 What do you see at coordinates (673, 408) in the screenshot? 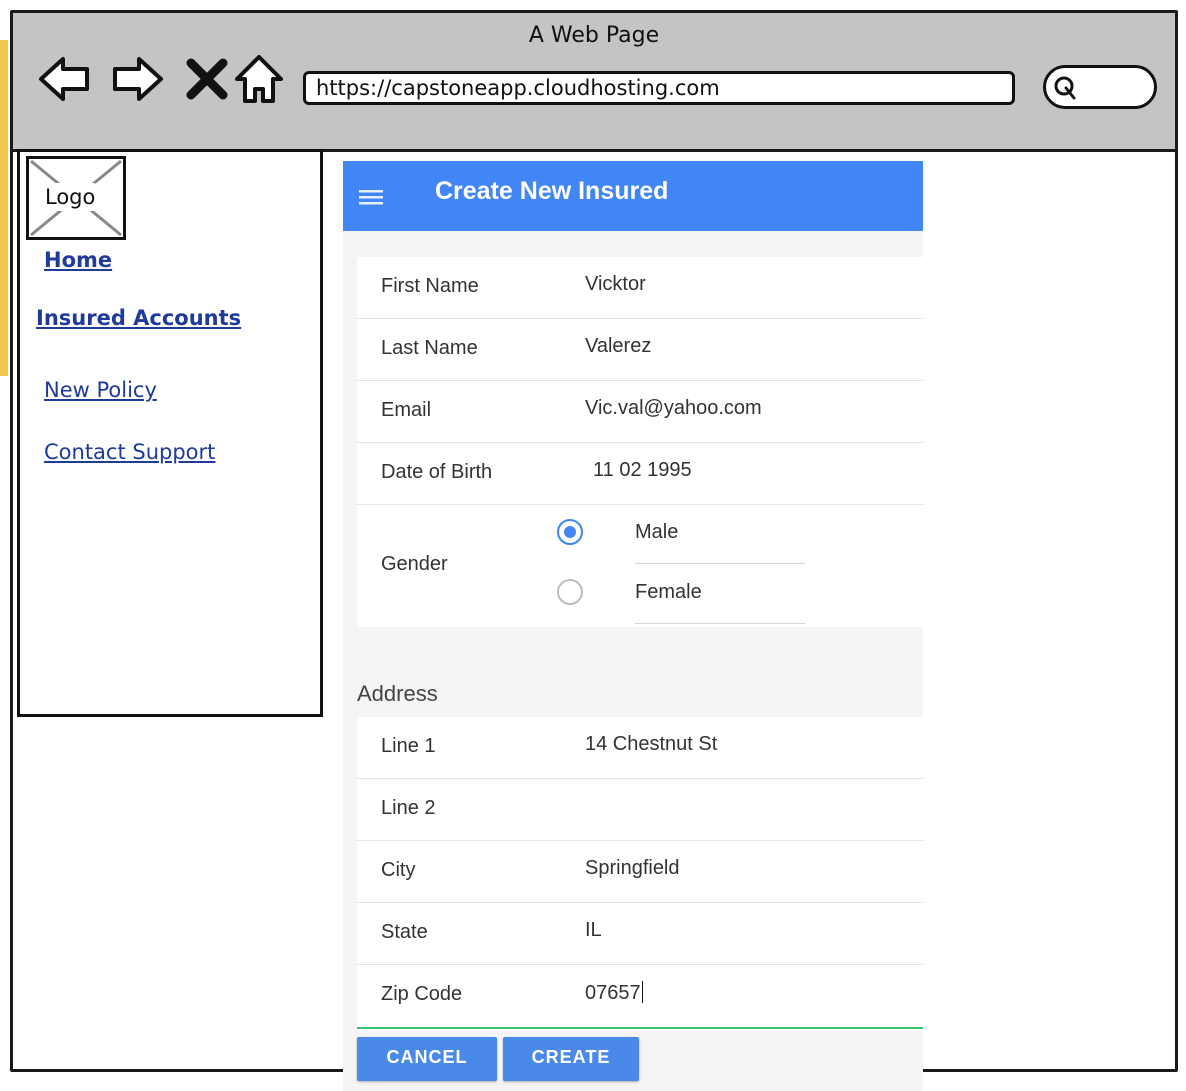
I see `email-field: Vic.val@yahoo.com` at bounding box center [673, 408].